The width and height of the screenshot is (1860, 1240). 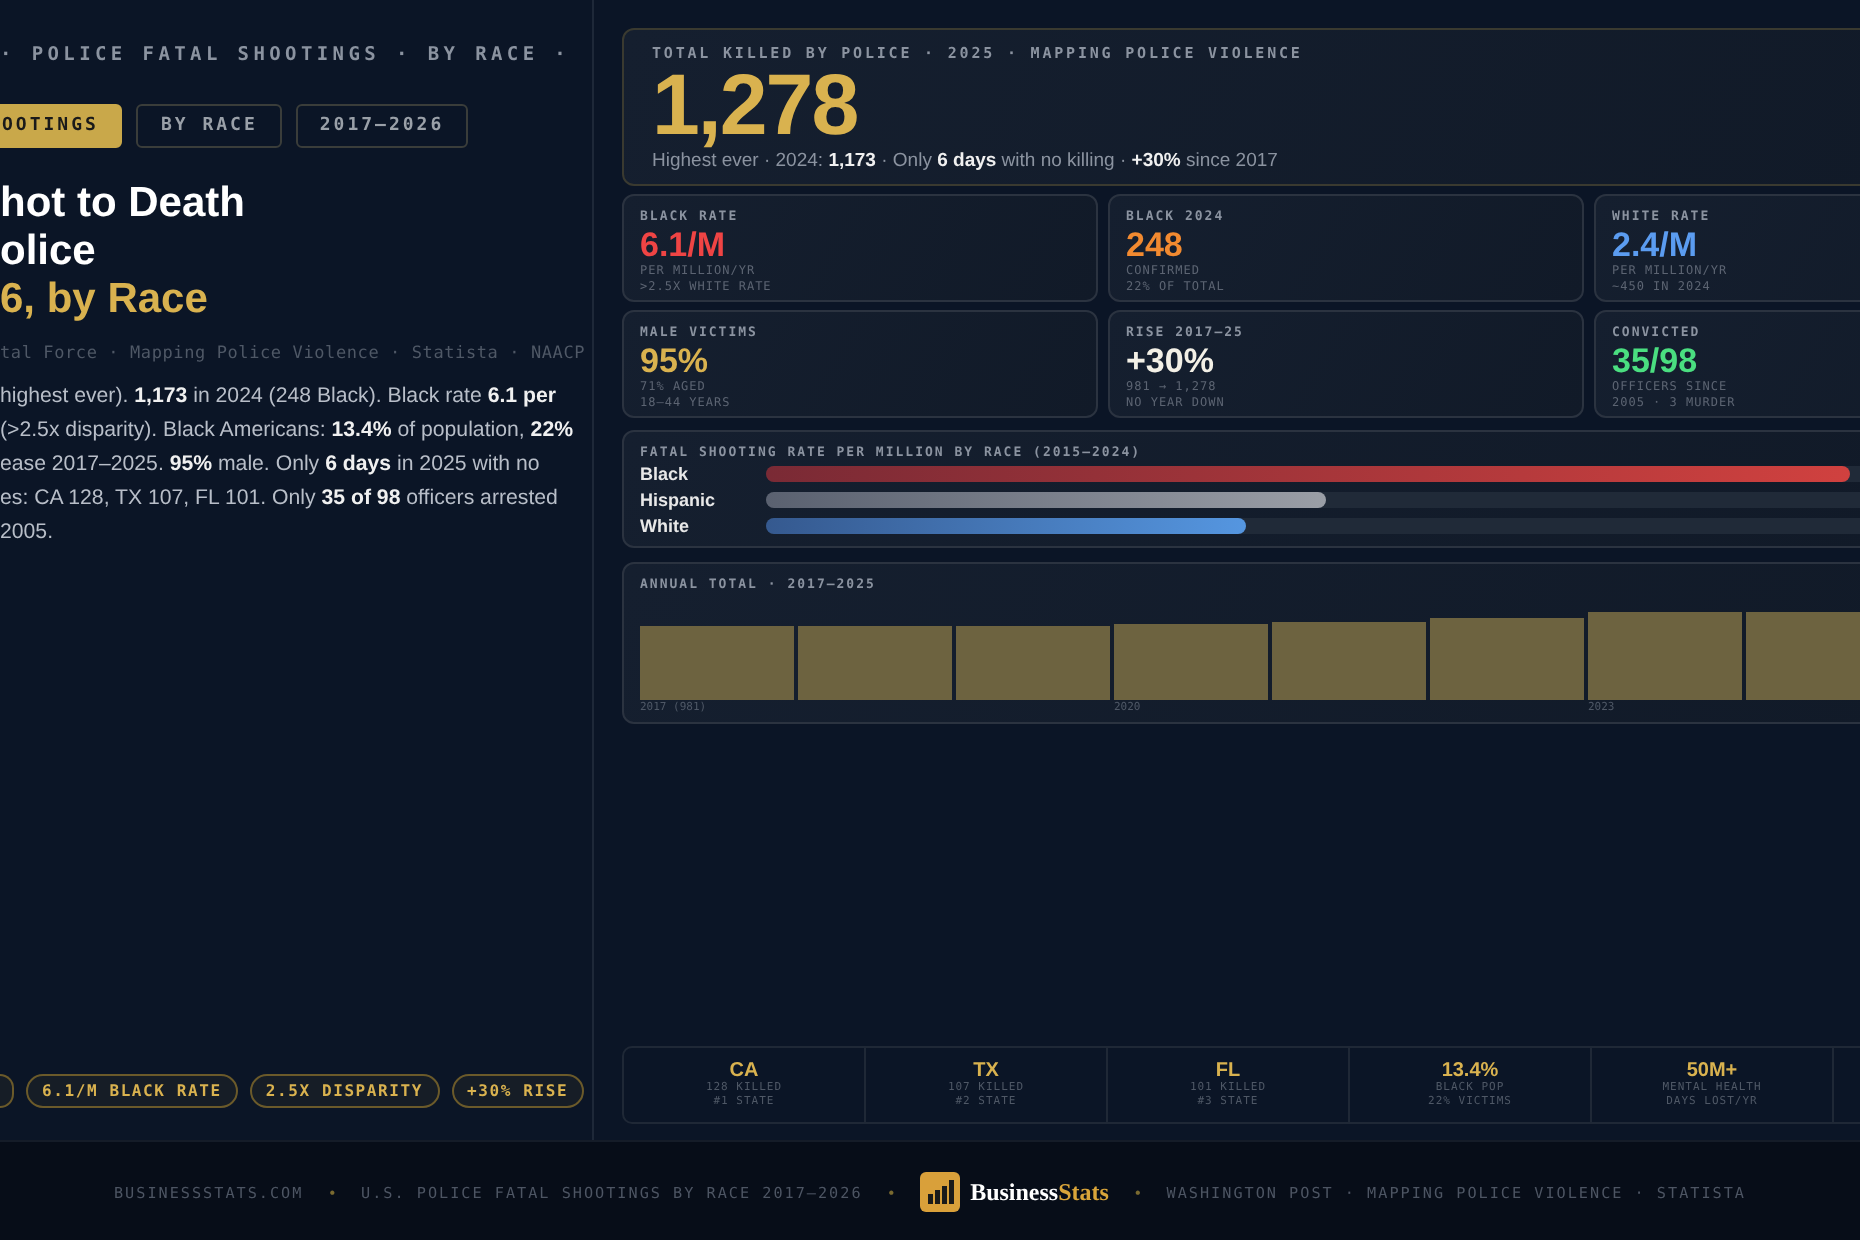 I want to click on strip-value: CA, so click(x=744, y=1071).